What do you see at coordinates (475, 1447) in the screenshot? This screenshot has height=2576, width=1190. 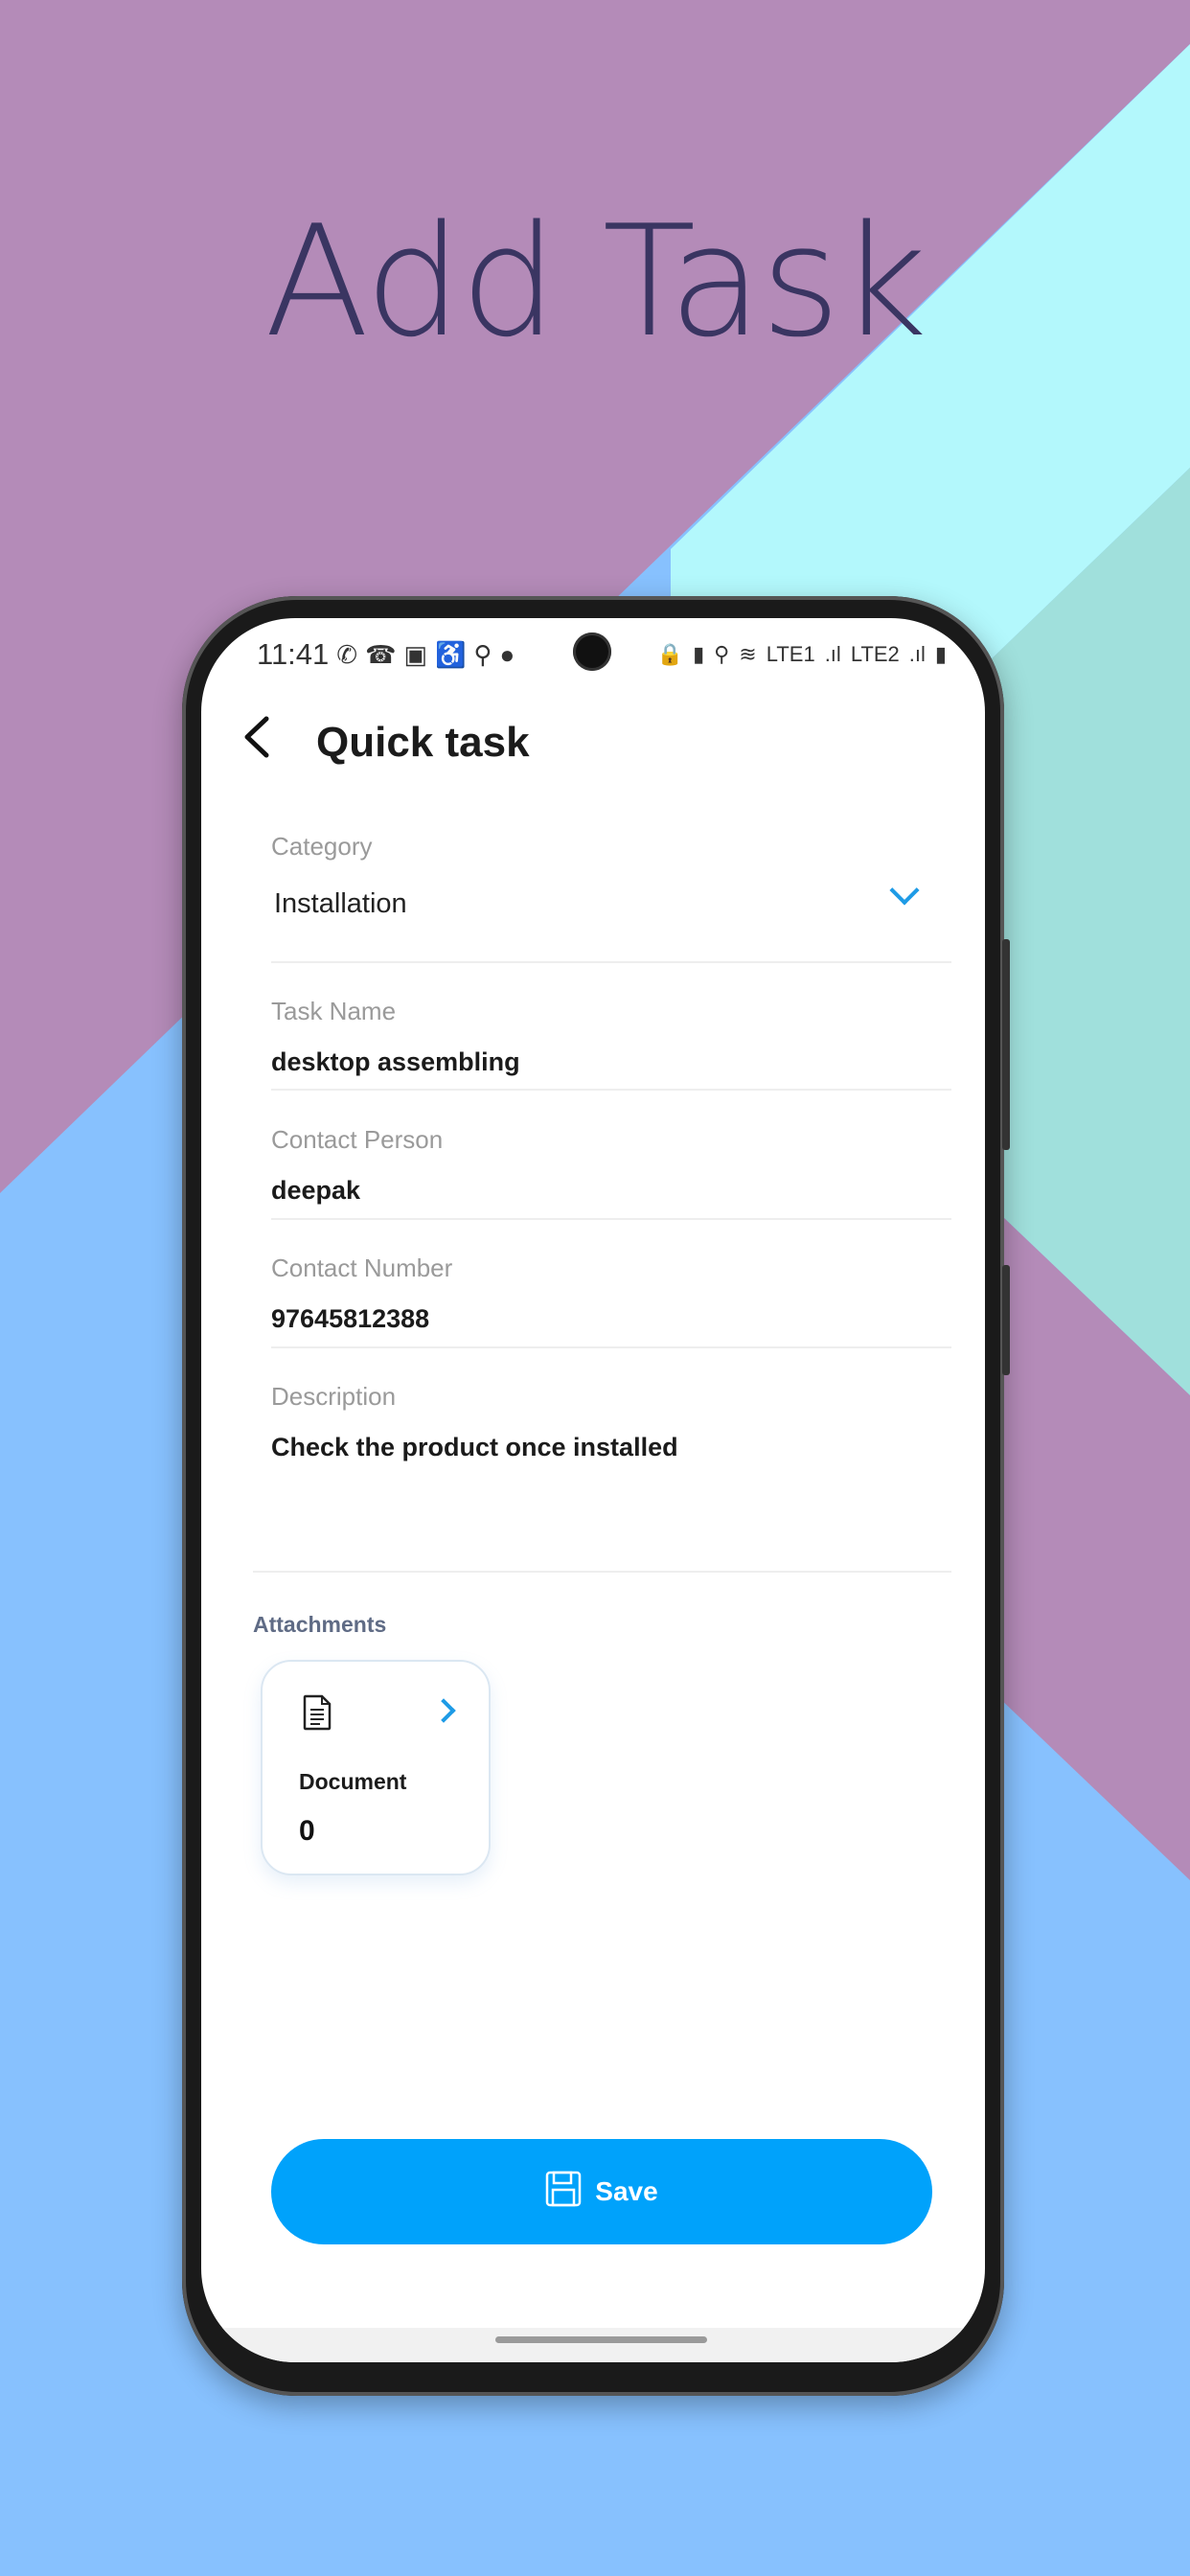 I see `description-value: Check the product once installed` at bounding box center [475, 1447].